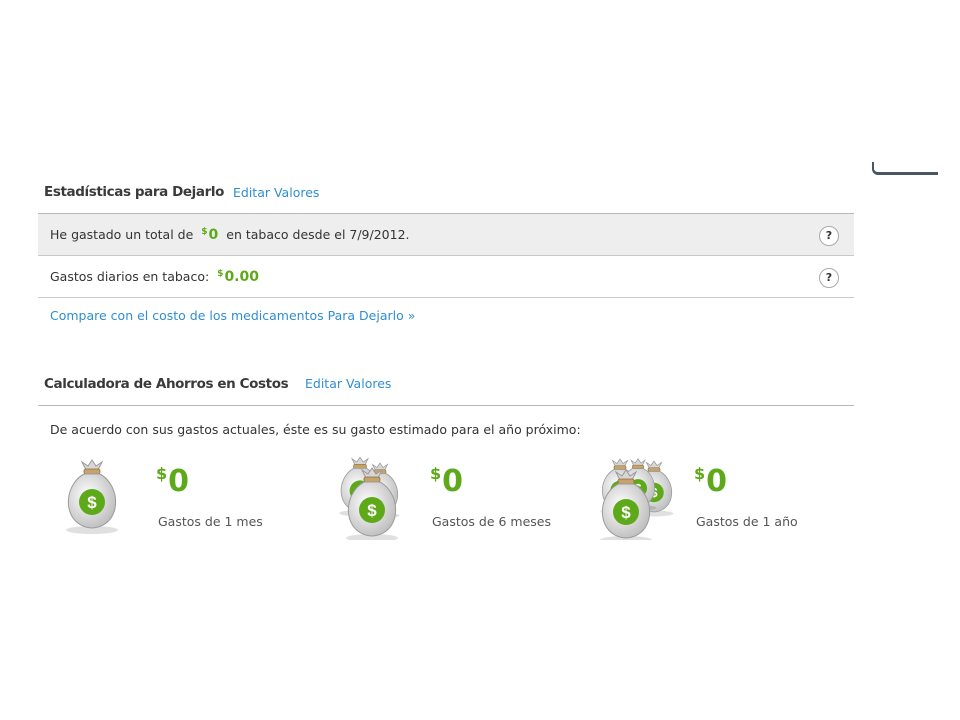 The image size is (960, 720). Describe the element at coordinates (210, 521) in the screenshot. I see `one-month-label: Gastos de 1 mes` at that location.